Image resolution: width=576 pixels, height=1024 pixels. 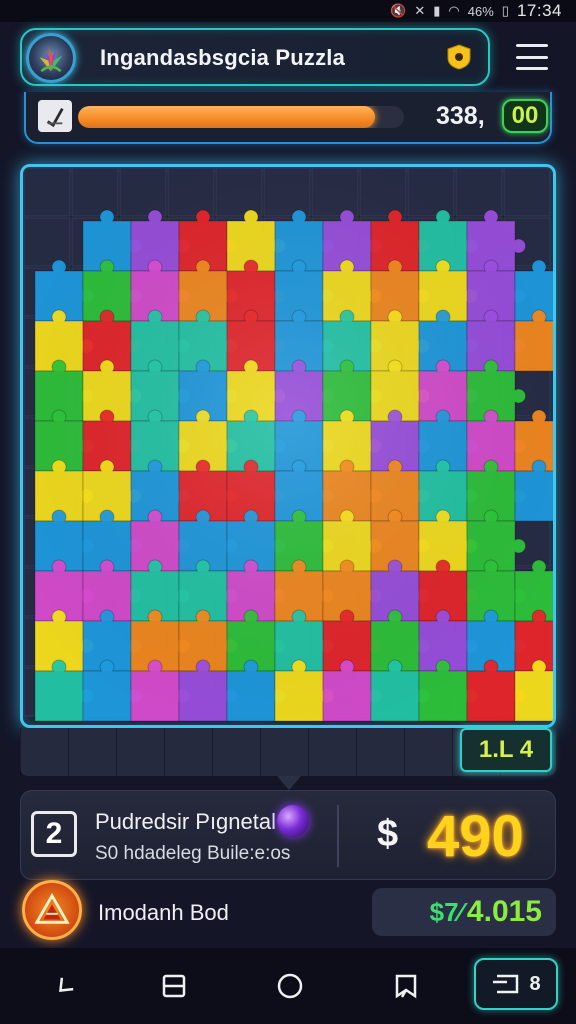 I want to click on signal-icon: ▮, so click(x=437, y=10).